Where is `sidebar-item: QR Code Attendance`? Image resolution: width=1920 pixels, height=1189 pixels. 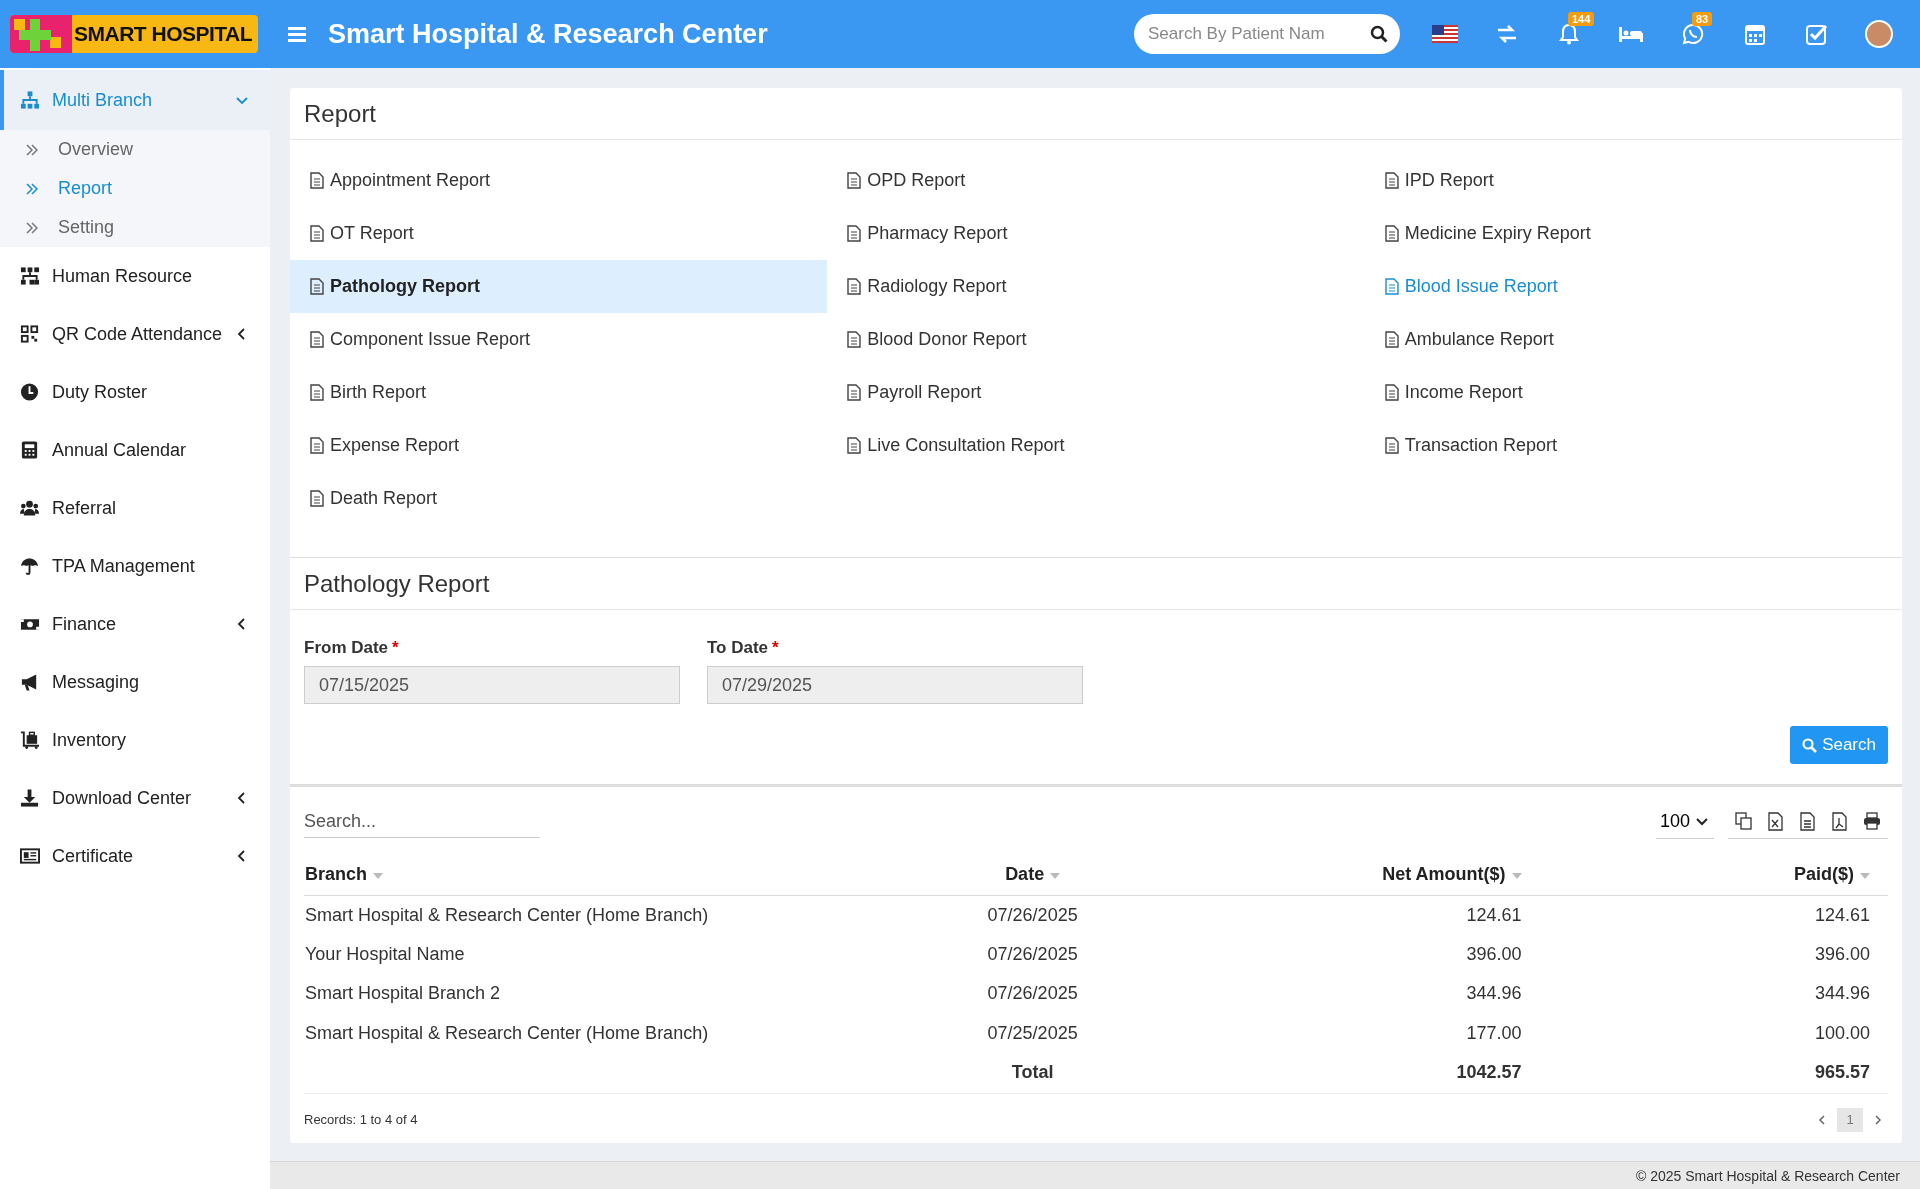 sidebar-item: QR Code Attendance is located at coordinates (135, 334).